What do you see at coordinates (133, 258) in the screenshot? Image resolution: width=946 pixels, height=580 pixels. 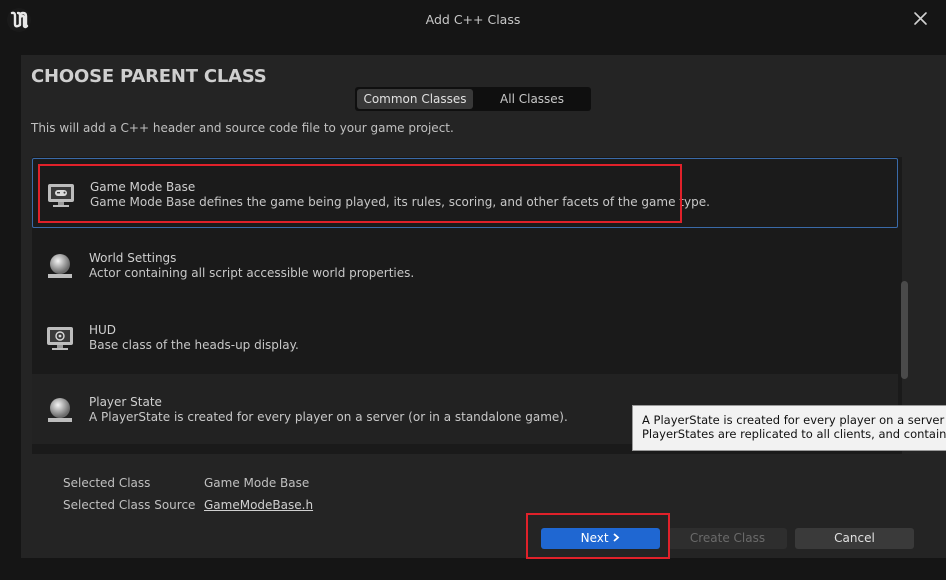 I see `class-name: World Settings` at bounding box center [133, 258].